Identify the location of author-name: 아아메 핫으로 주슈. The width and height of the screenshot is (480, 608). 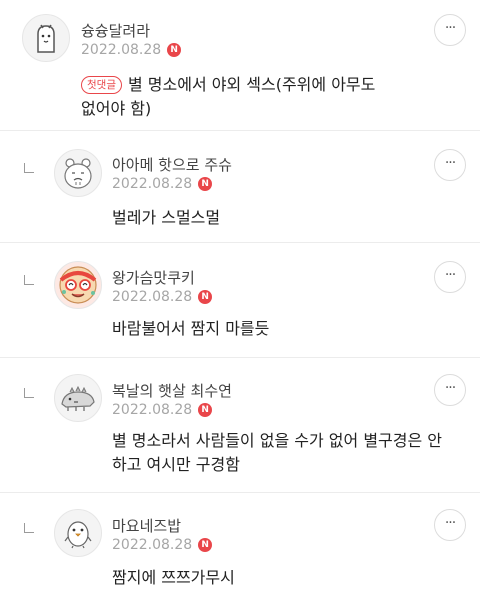
(172, 164).